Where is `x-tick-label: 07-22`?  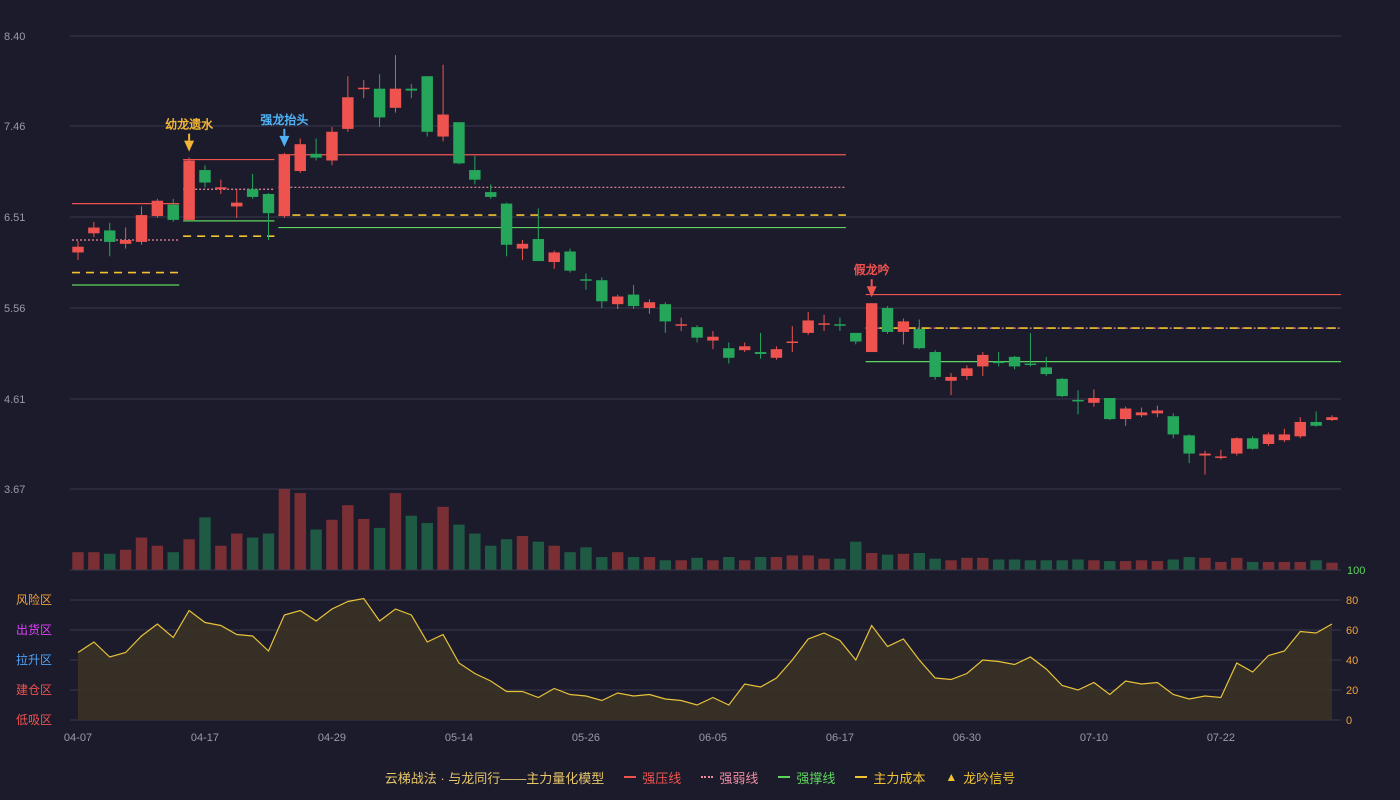
x-tick-label: 07-22 is located at coordinates (1221, 738).